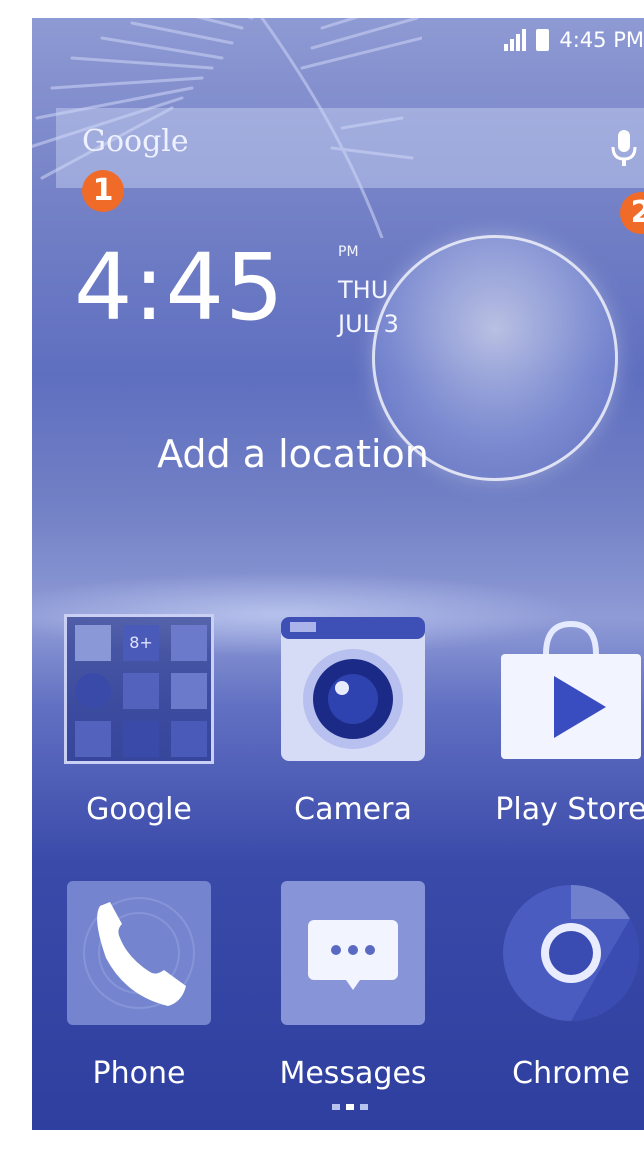 This screenshot has height=1157, width=644. What do you see at coordinates (601, 40) in the screenshot?
I see `status-time: 4:45 PM` at bounding box center [601, 40].